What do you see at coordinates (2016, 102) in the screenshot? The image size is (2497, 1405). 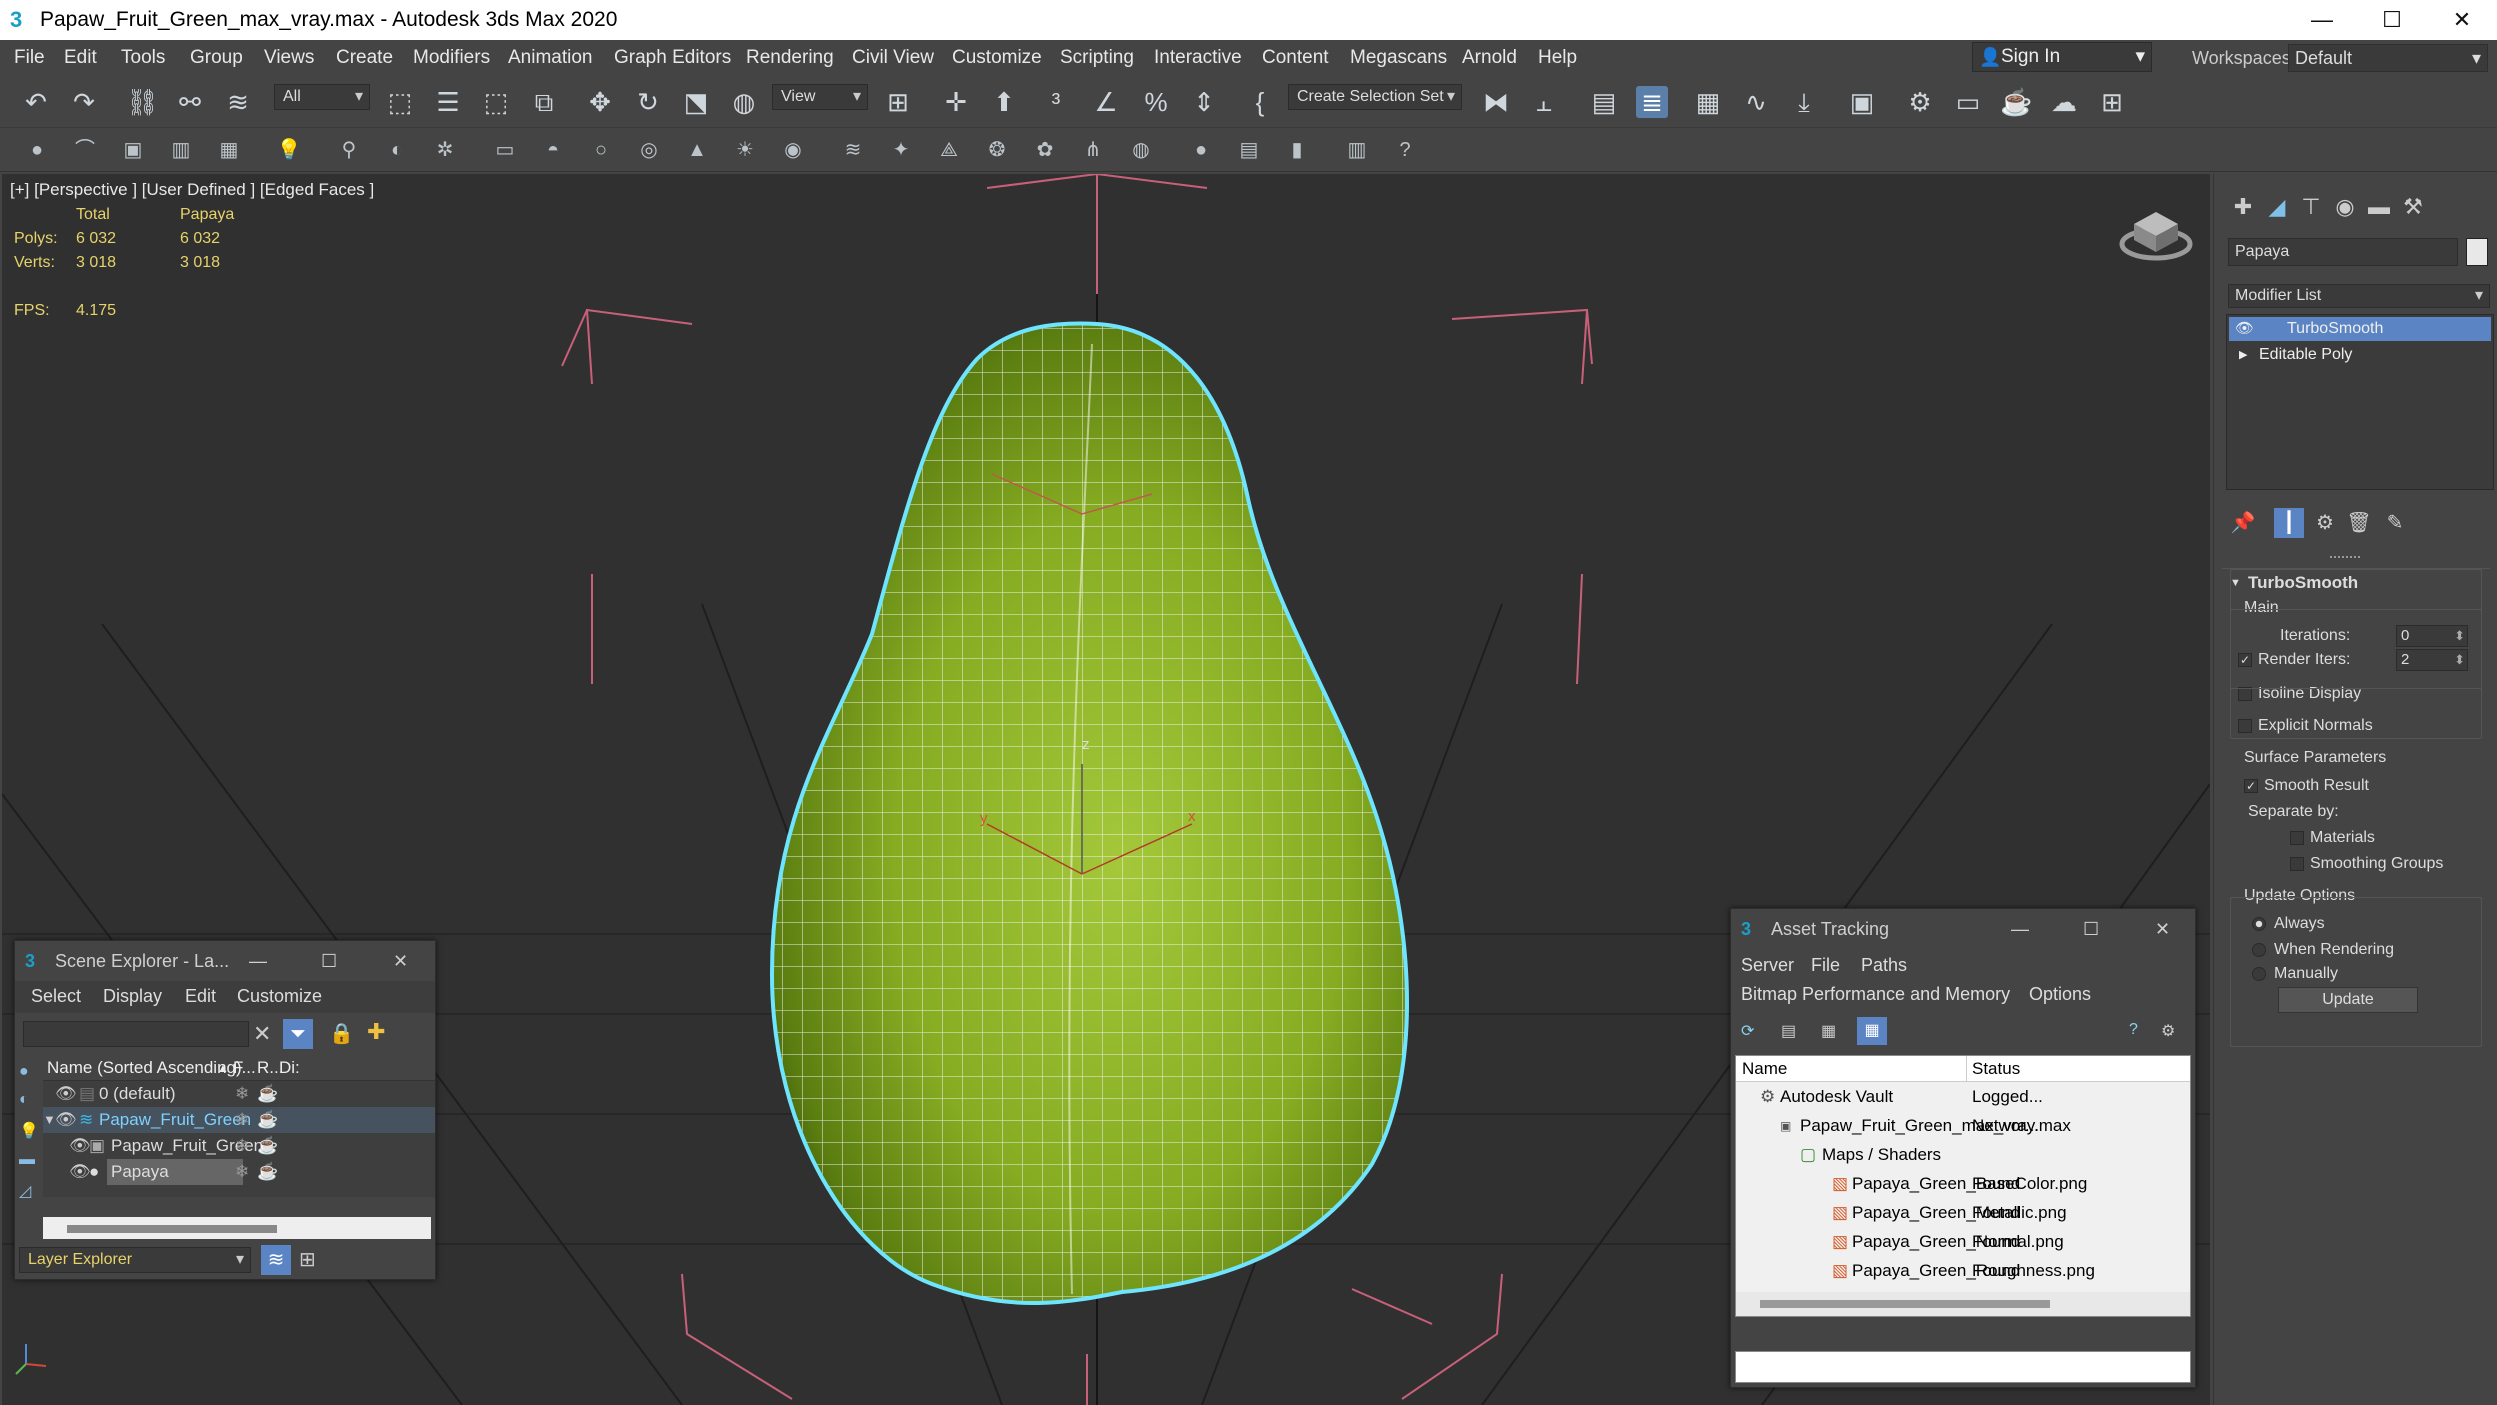 I see `render-icon: ☕` at bounding box center [2016, 102].